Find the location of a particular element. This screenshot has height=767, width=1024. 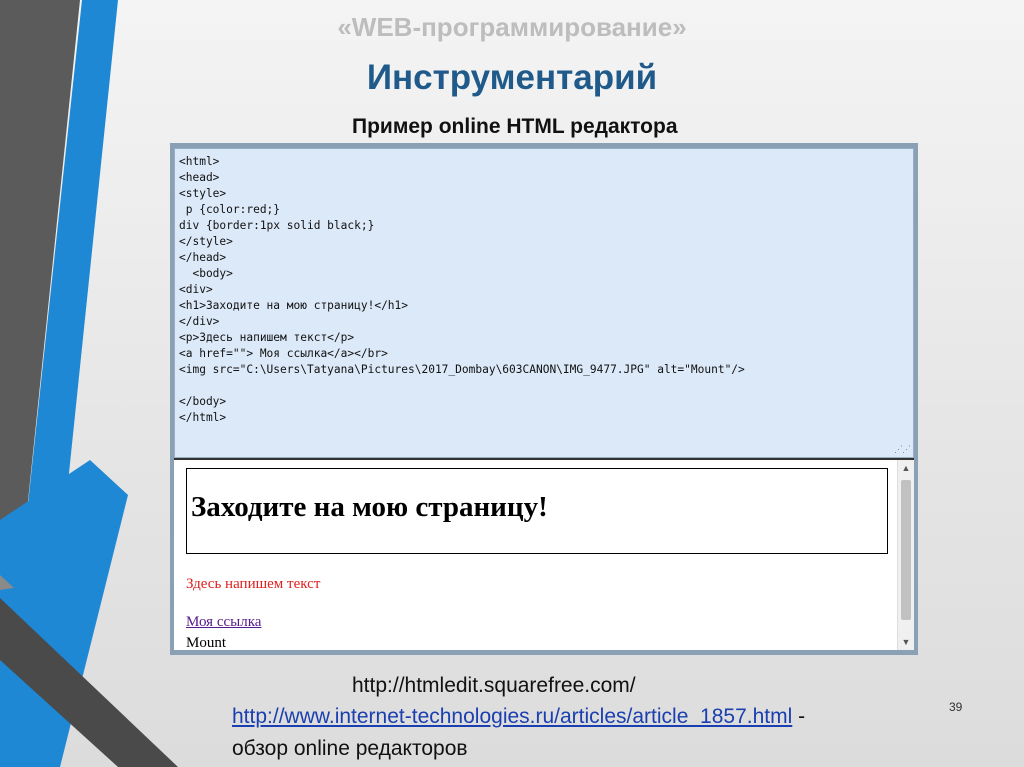

decor-blue-wedge is located at coordinates (64, 613).